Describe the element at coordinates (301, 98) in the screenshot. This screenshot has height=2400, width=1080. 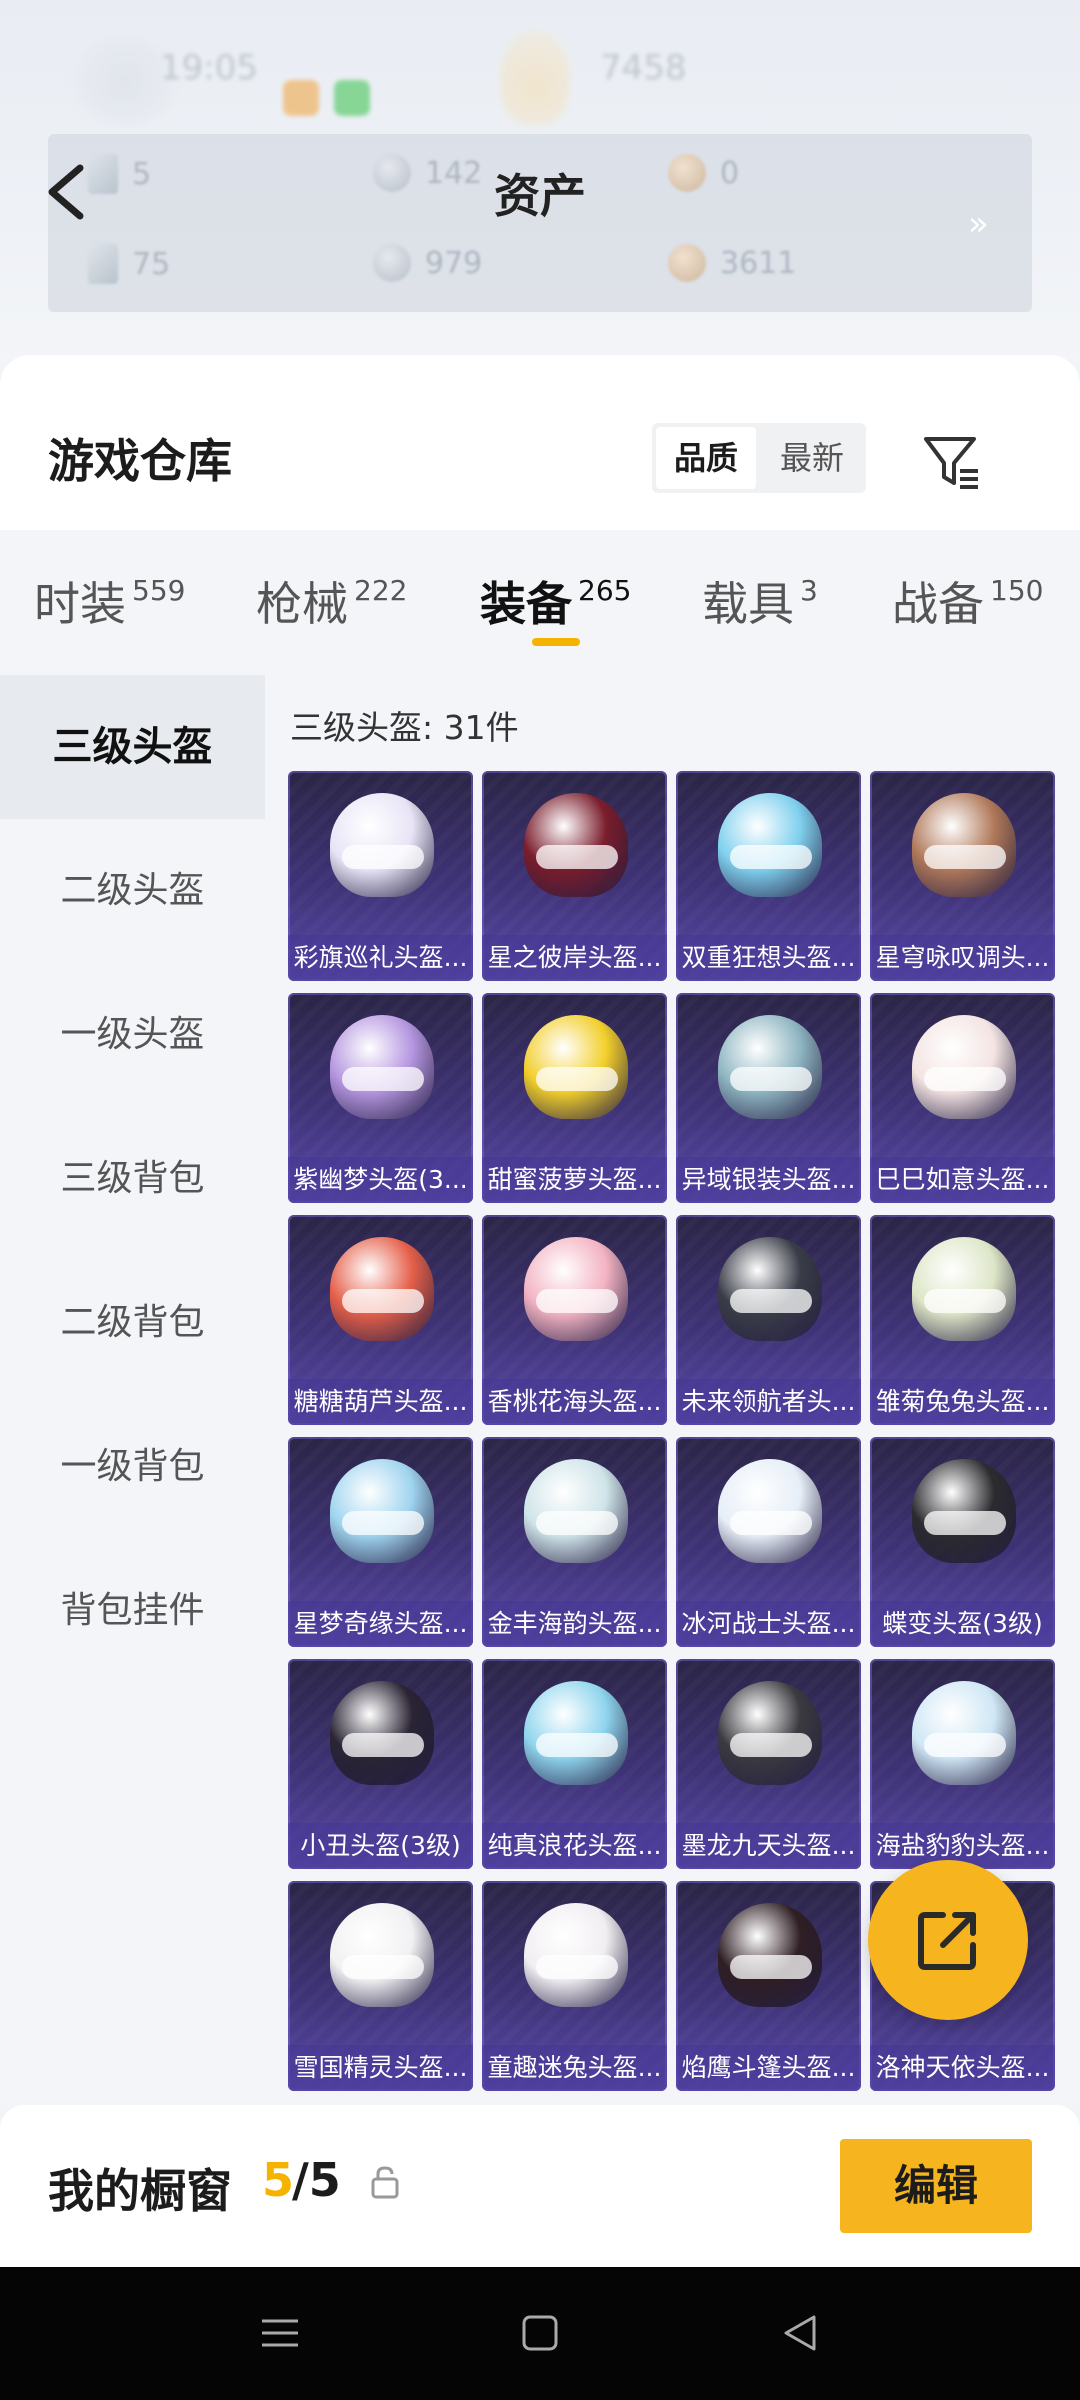
I see `app-notification-icon` at that location.